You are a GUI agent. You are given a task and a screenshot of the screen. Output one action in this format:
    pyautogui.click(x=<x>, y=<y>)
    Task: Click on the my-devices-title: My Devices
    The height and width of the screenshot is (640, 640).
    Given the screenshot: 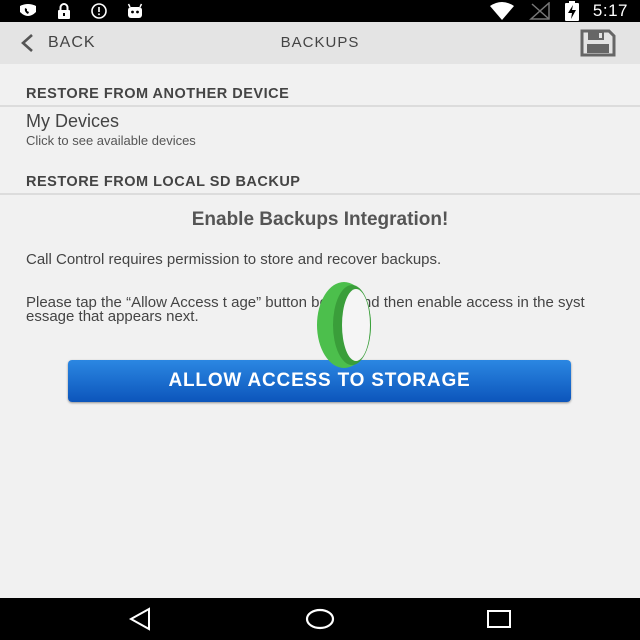 What is the action you would take?
    pyautogui.click(x=73, y=121)
    